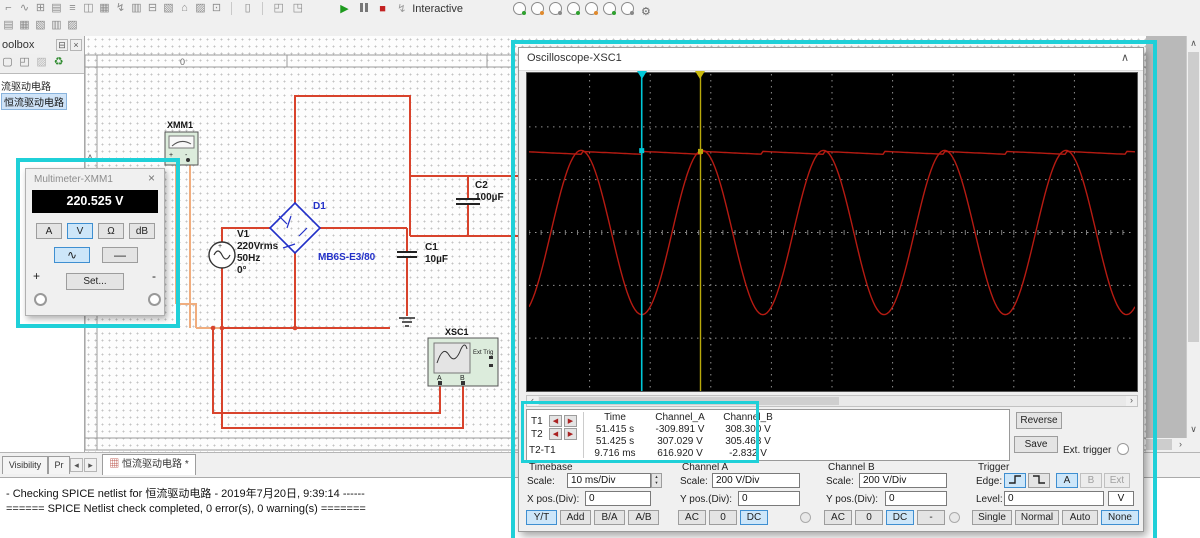 The height and width of the screenshot is (538, 1200). What do you see at coordinates (723, 517) in the screenshot?
I see `channel-a-zero-button: 0` at bounding box center [723, 517].